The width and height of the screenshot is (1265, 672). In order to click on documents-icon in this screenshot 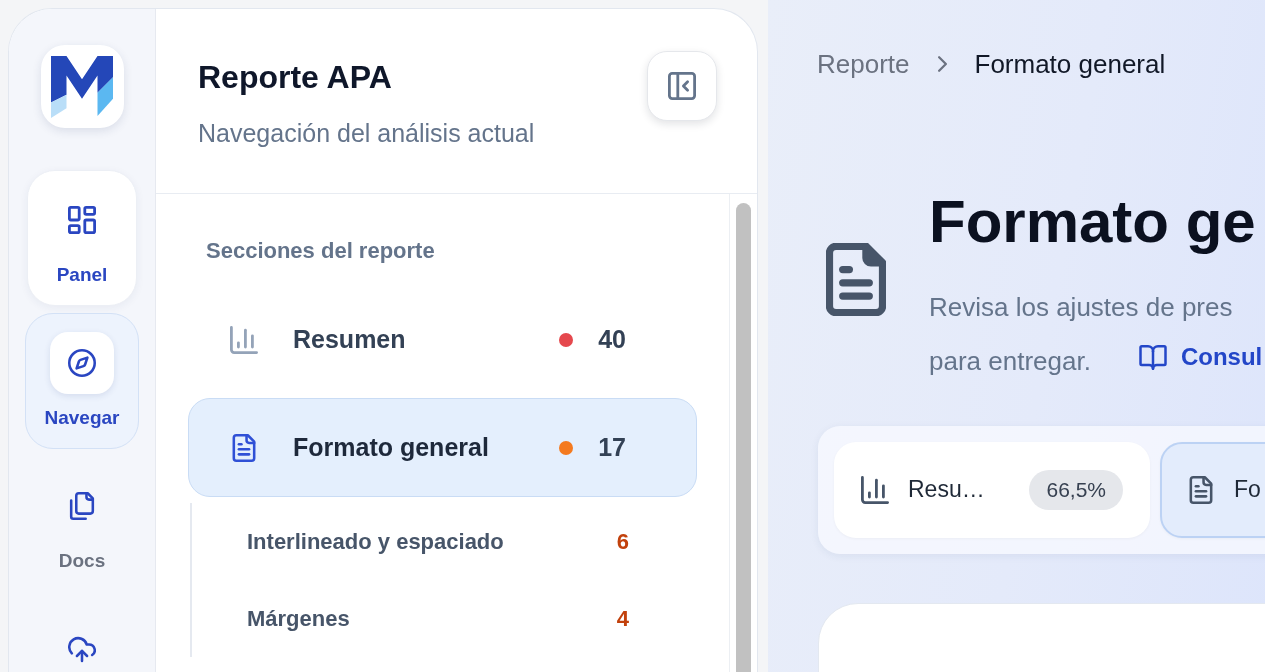, I will do `click(82, 506)`.